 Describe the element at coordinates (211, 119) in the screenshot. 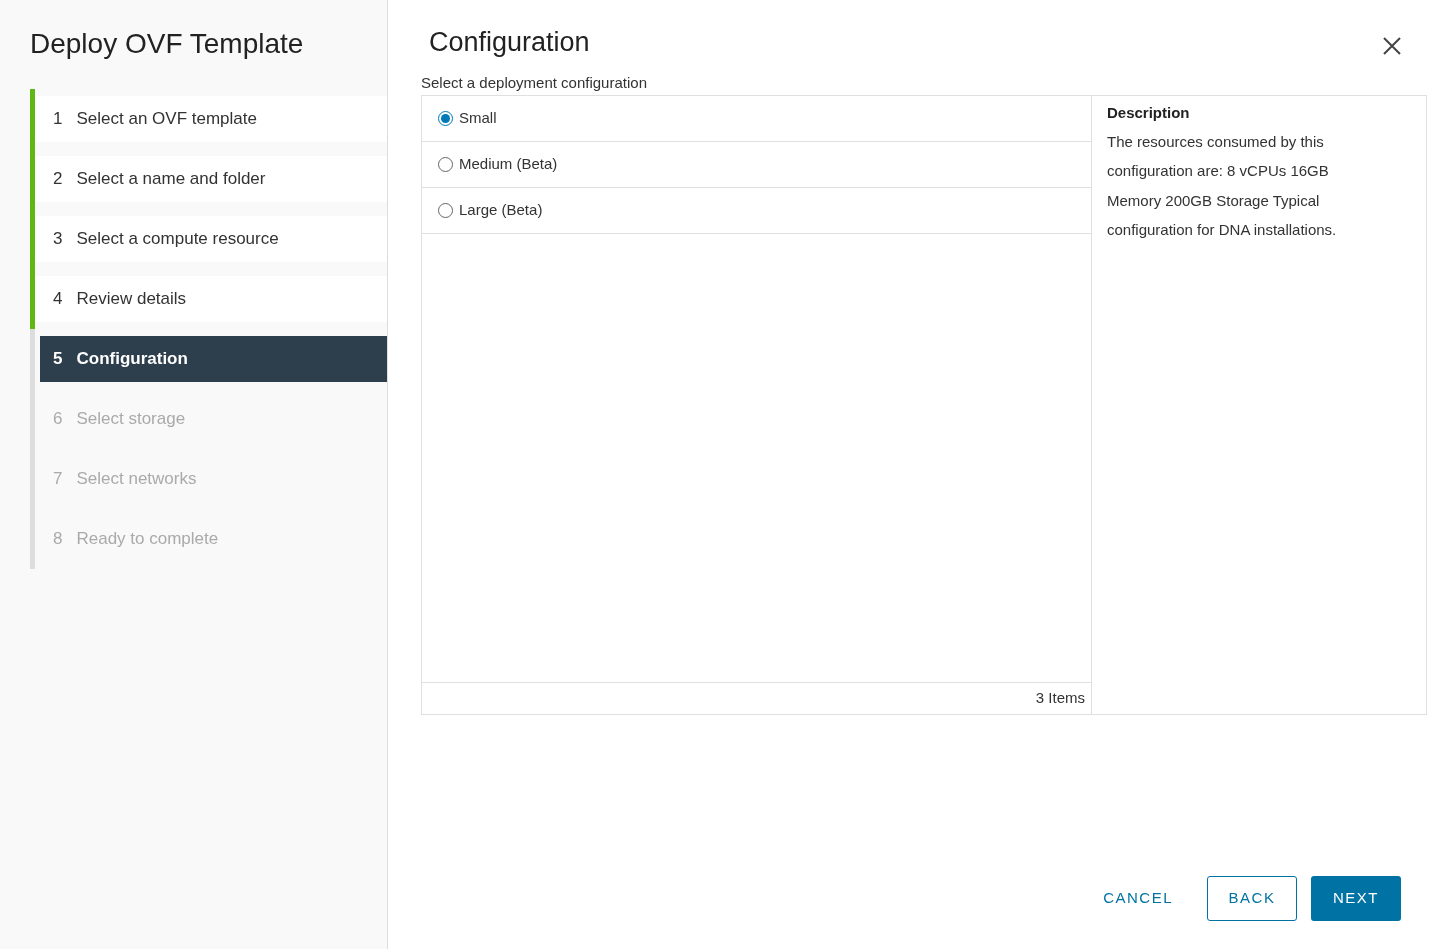

I see `wizard-step: 1 Select an OVF template` at that location.